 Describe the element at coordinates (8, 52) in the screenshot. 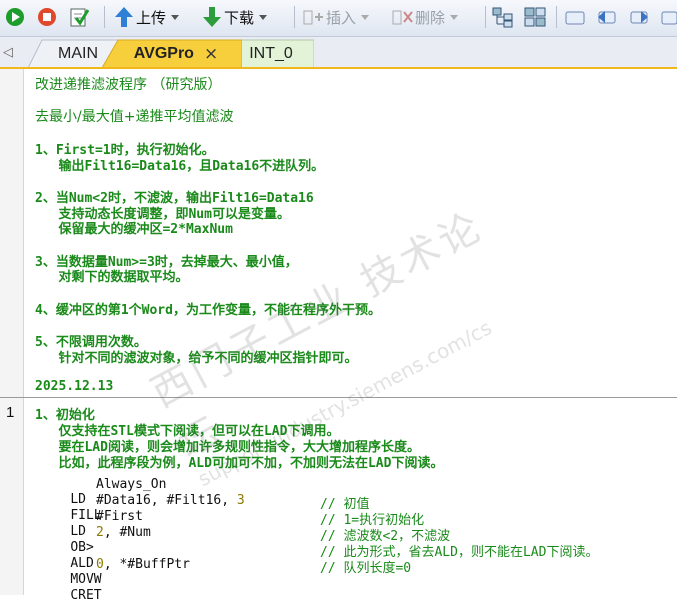

I see `tab-scroll-left-icon: ◁` at that location.